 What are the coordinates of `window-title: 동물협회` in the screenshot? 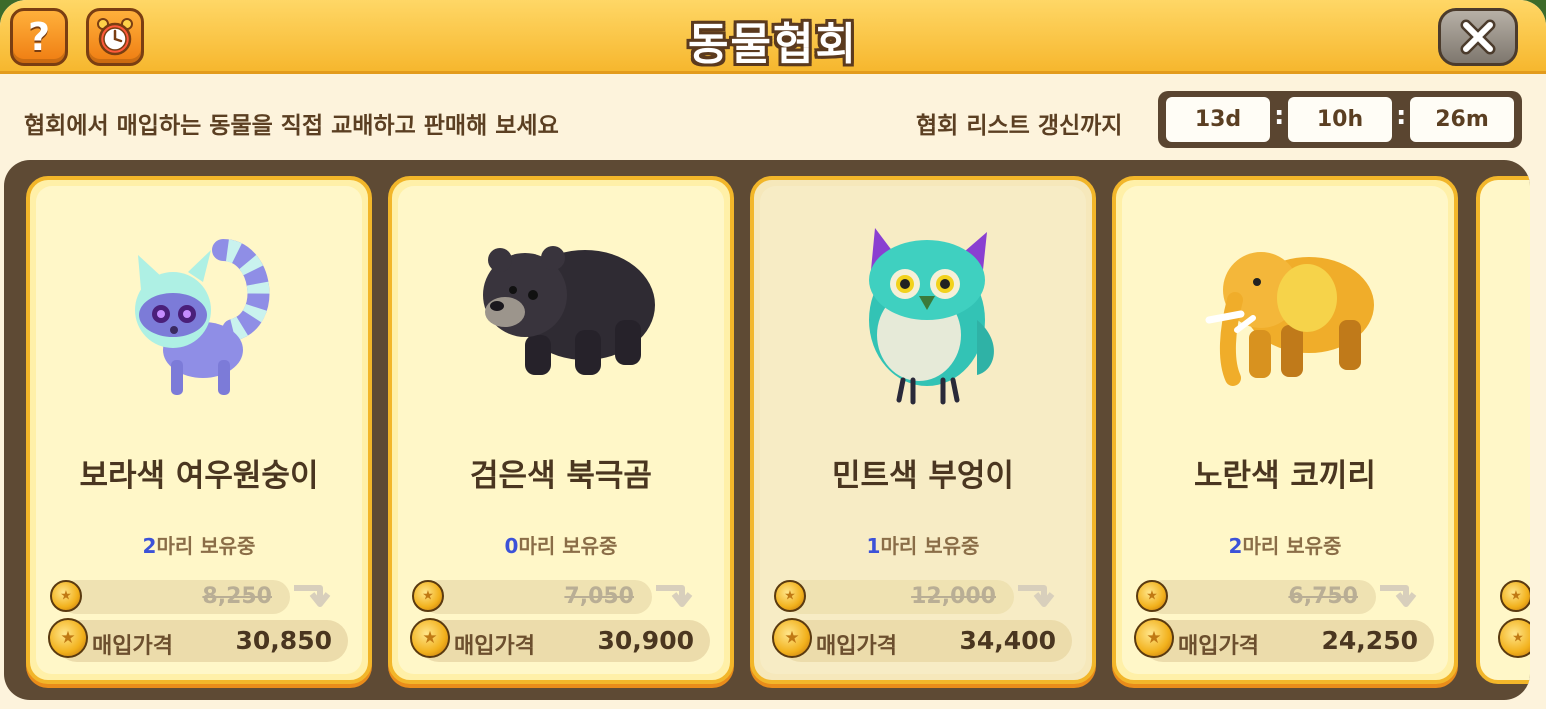 It's located at (773, 44).